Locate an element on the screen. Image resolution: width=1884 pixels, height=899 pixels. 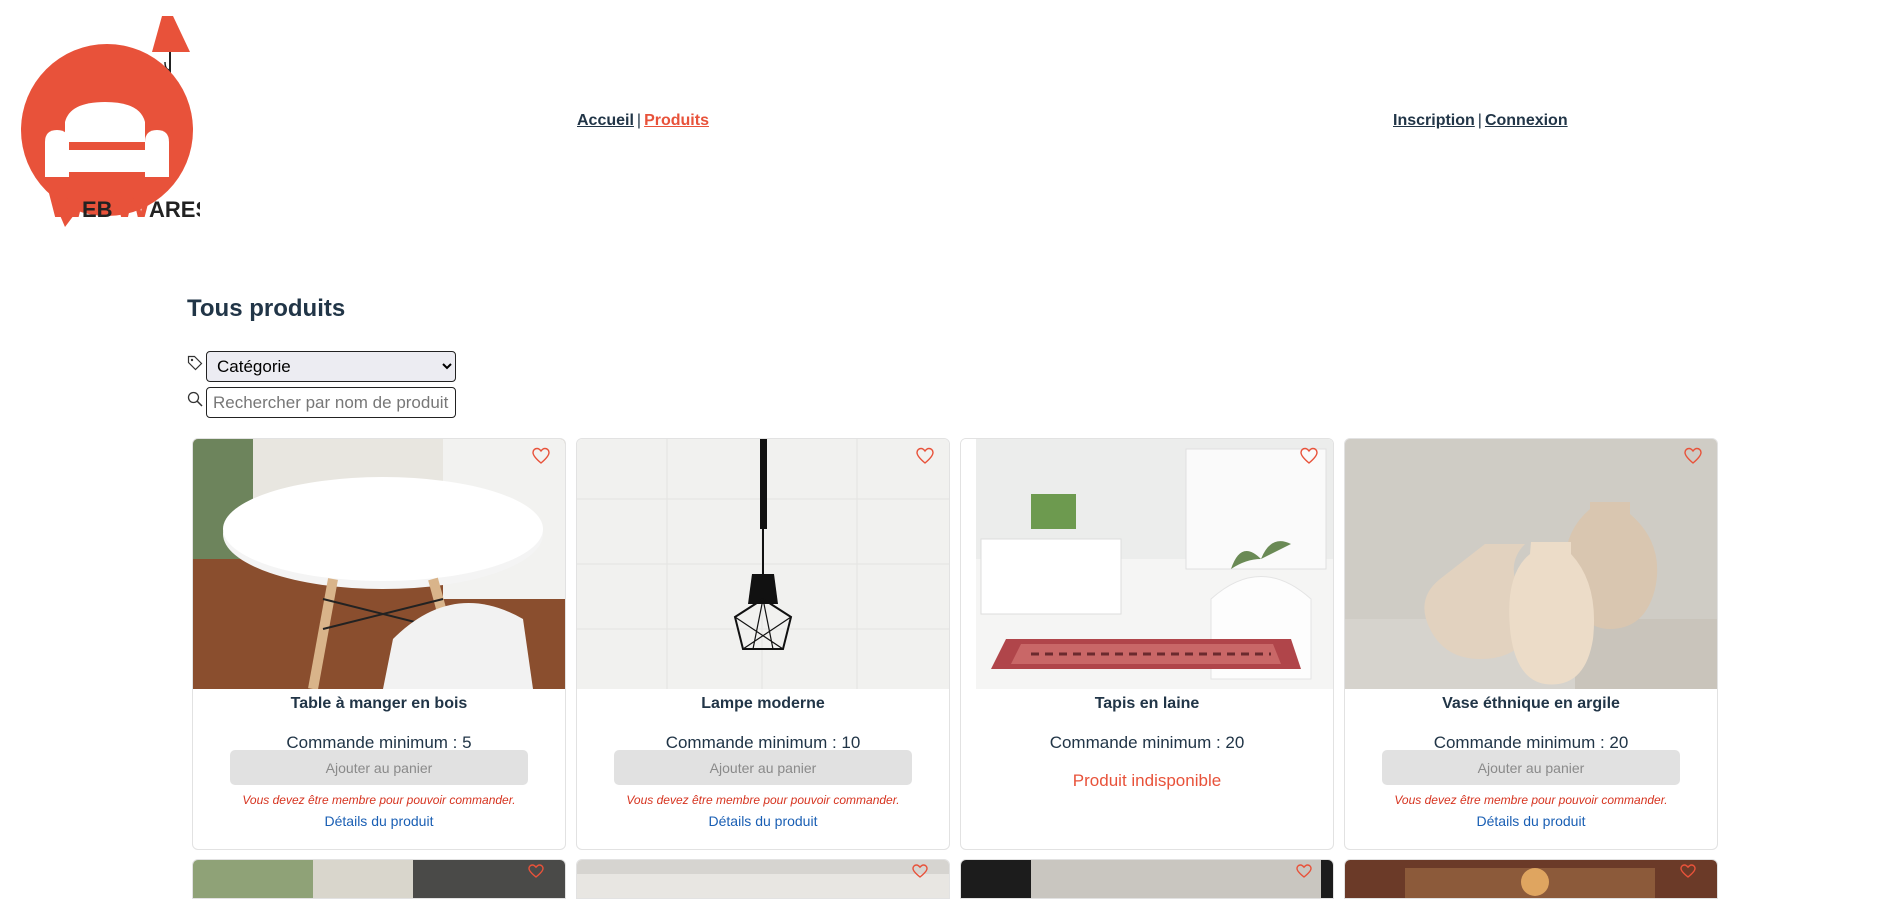
svg-text: ARES is located at coordinates (174, 209).